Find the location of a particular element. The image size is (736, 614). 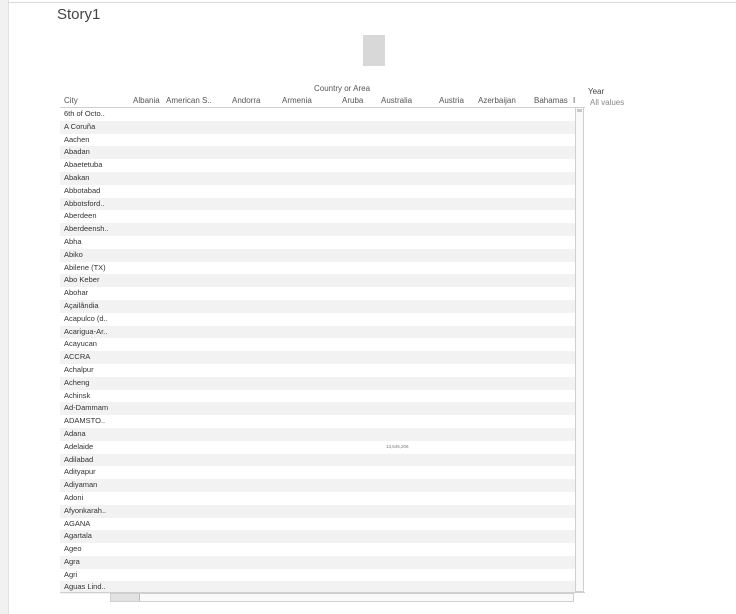

table-row: Acayucan is located at coordinates (317, 344).